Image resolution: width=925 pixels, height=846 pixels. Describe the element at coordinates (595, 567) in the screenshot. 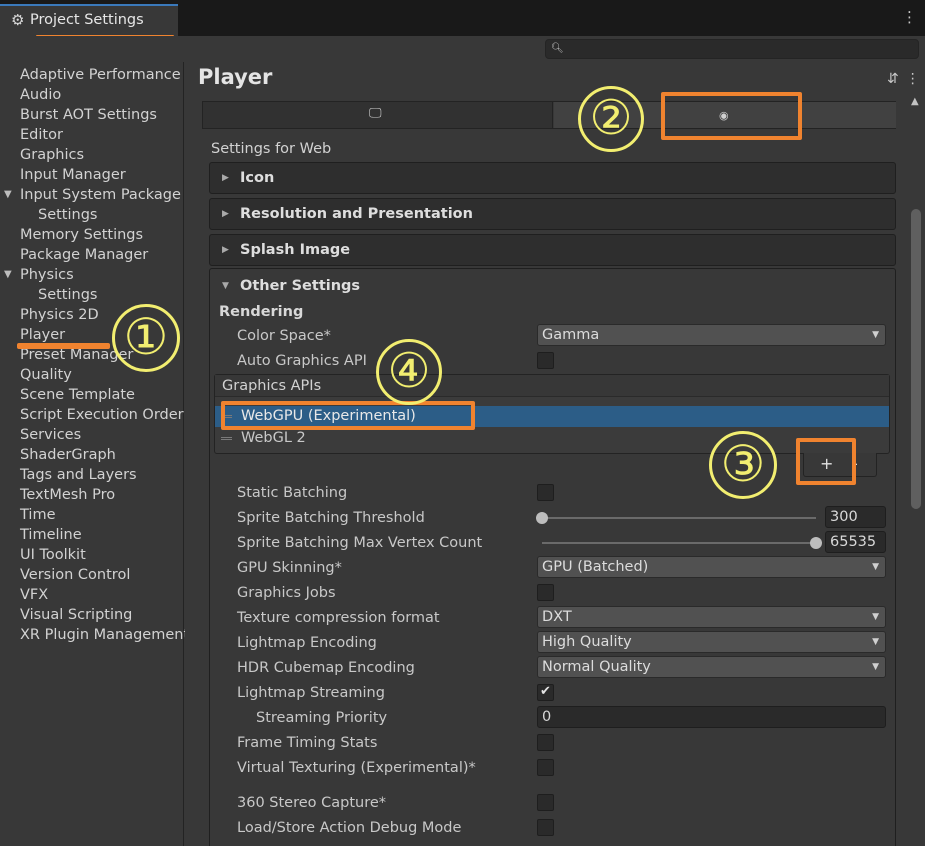

I see `dropdown-value: GPU (Batched)` at that location.